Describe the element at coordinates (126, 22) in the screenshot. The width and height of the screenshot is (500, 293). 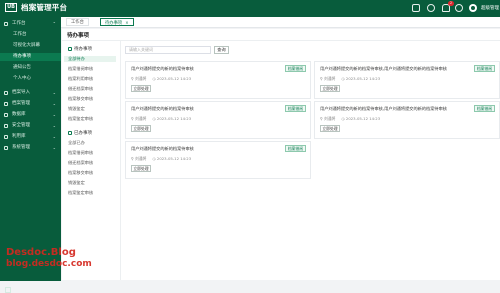
I see `close-icon: ×` at that location.